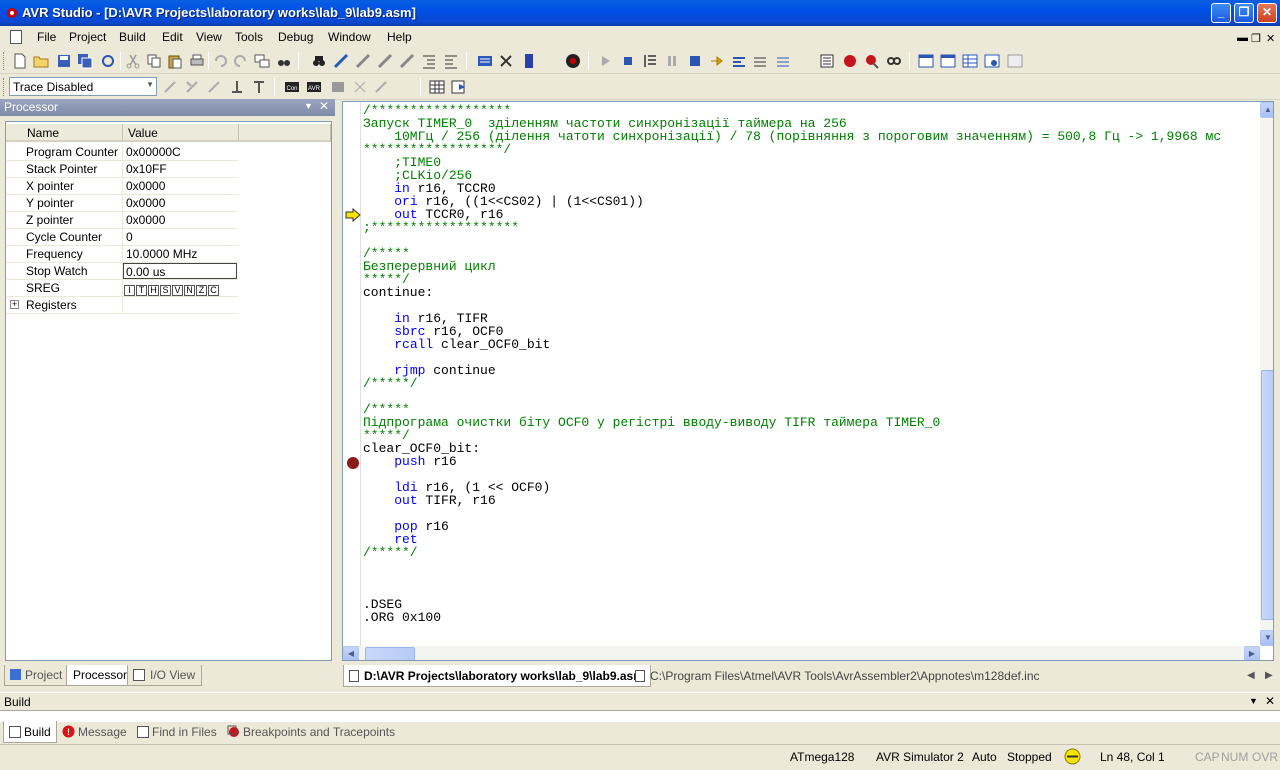  Describe the element at coordinates (606, 61) in the screenshot. I see `run-icon` at that location.